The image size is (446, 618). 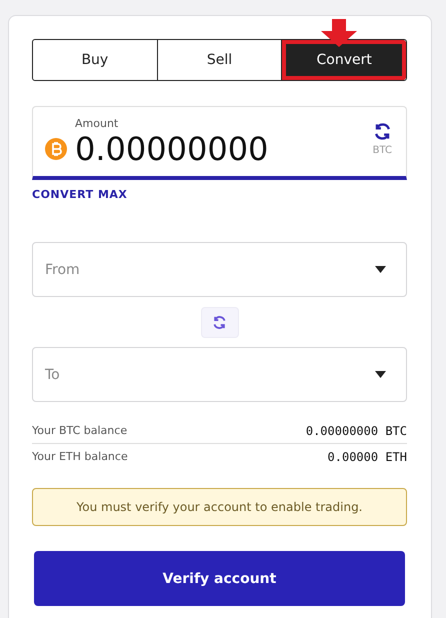 I want to click on balance-label: Your ETH balance, so click(x=80, y=456).